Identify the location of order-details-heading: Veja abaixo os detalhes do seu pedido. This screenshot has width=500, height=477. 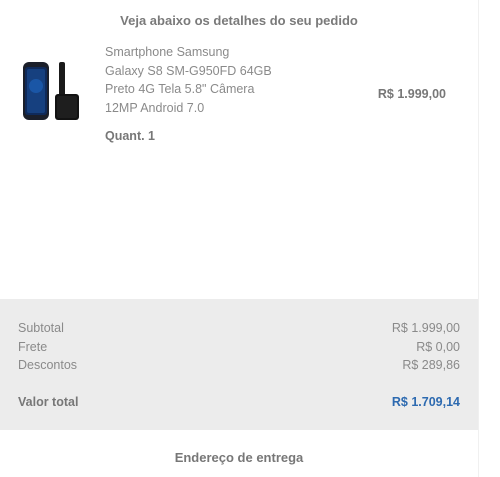
(239, 20).